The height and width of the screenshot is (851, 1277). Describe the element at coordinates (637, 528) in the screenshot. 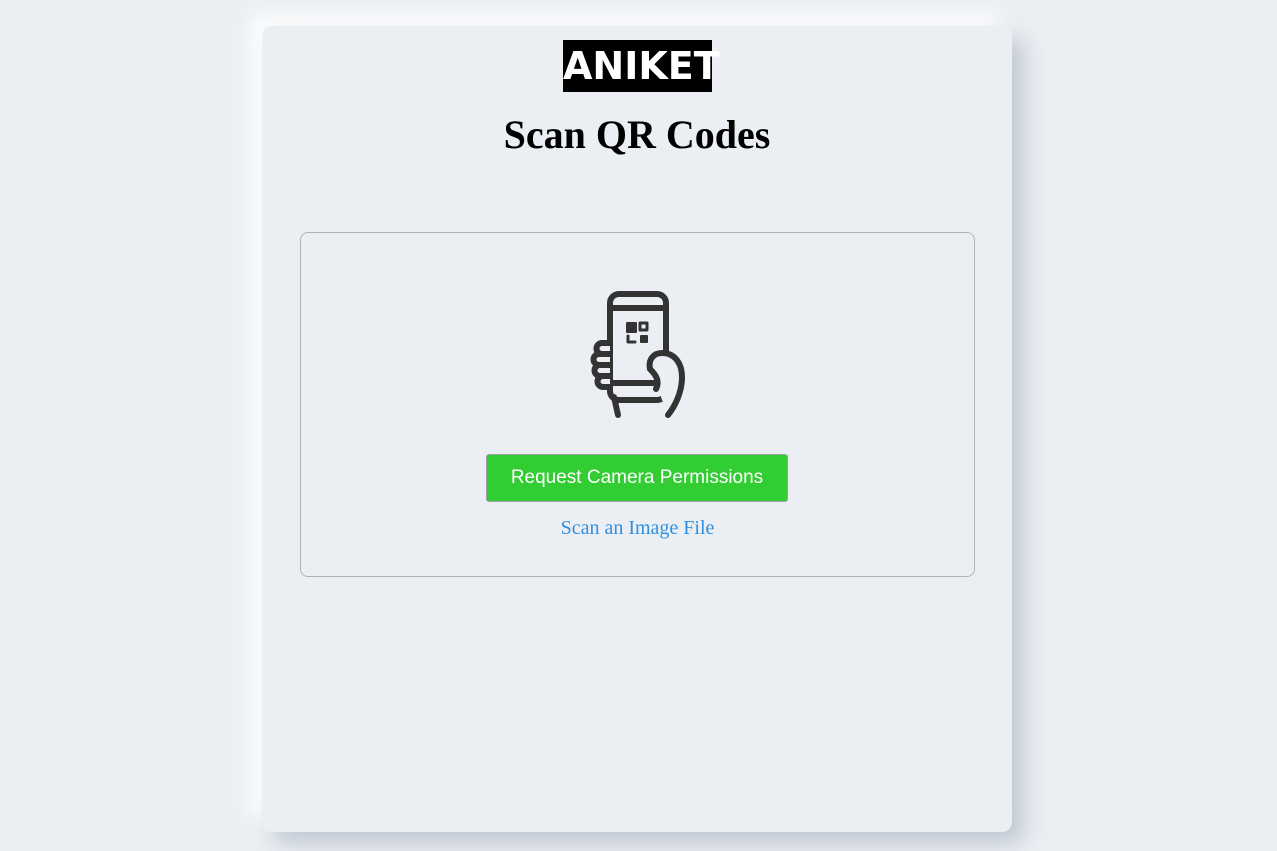

I see `scan-image-file-link: Scan an Image File` at that location.